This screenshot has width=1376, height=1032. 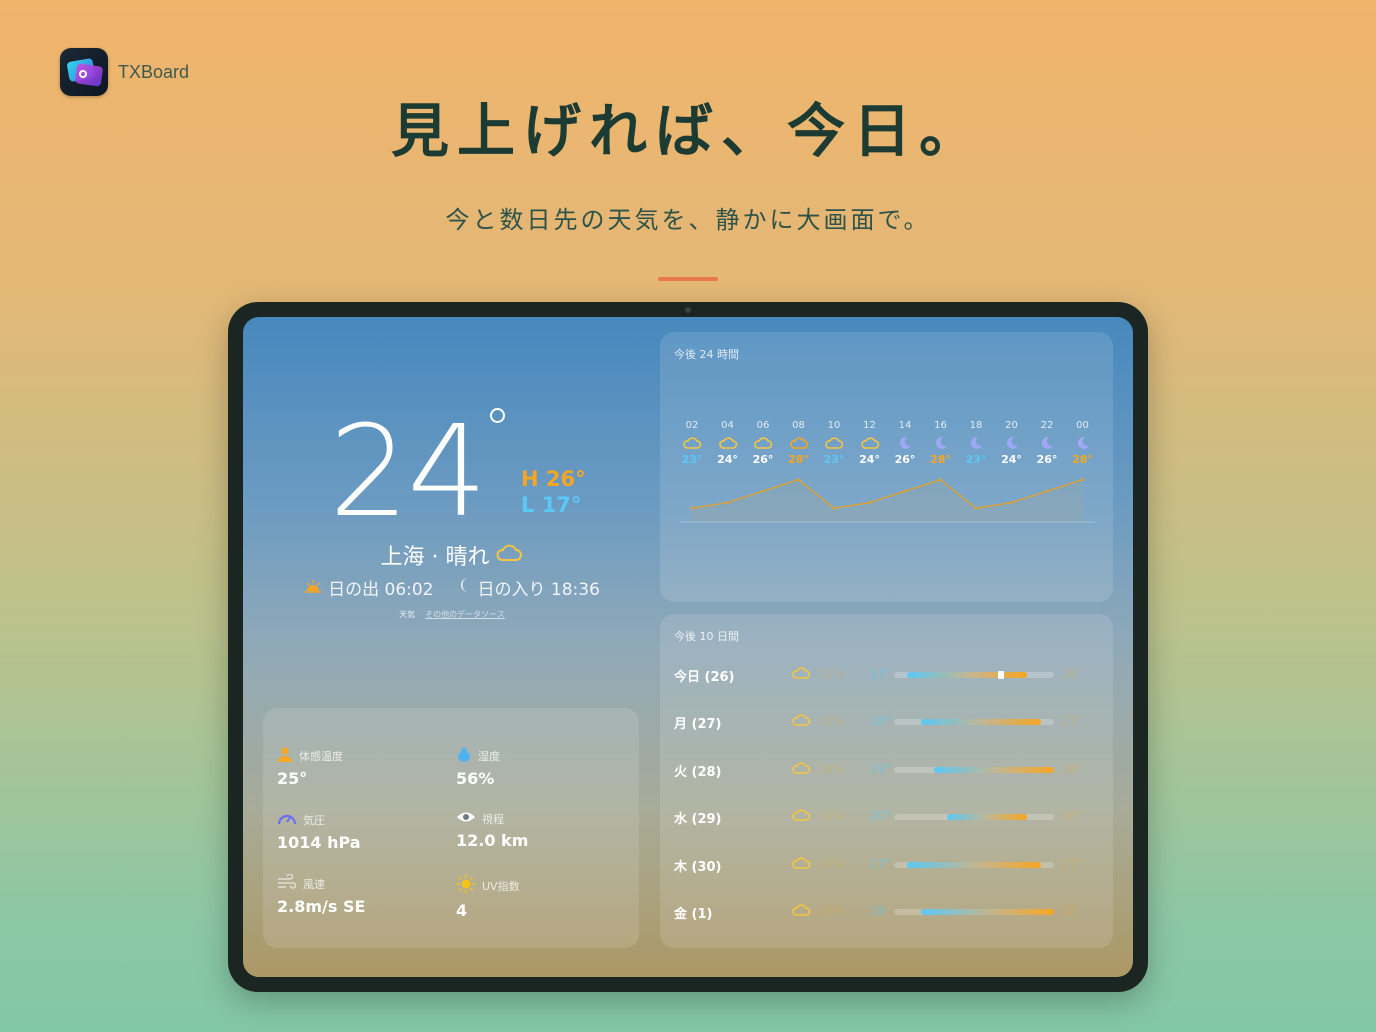 I want to click on hour-column: 20 24°, so click(x=1012, y=443).